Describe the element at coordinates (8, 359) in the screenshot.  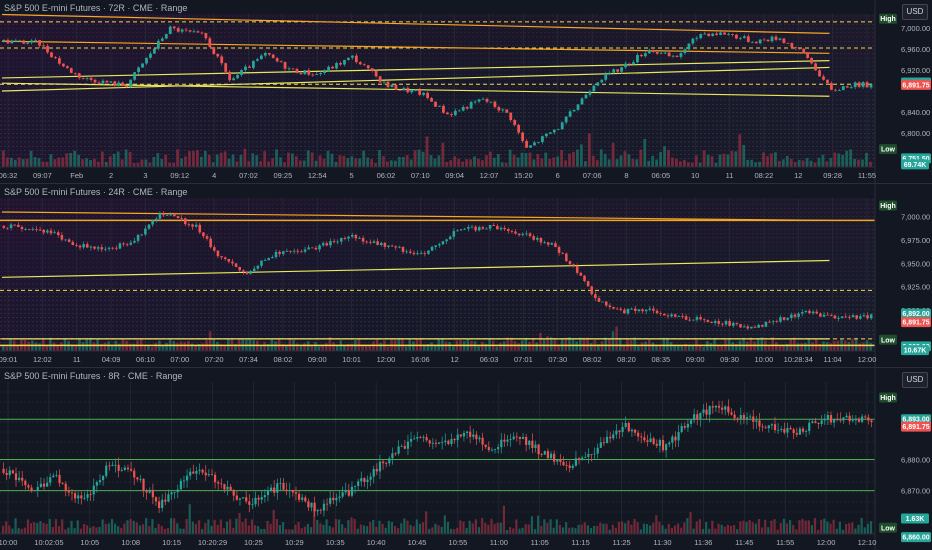
I see `x-tick-label: 09:01` at that location.